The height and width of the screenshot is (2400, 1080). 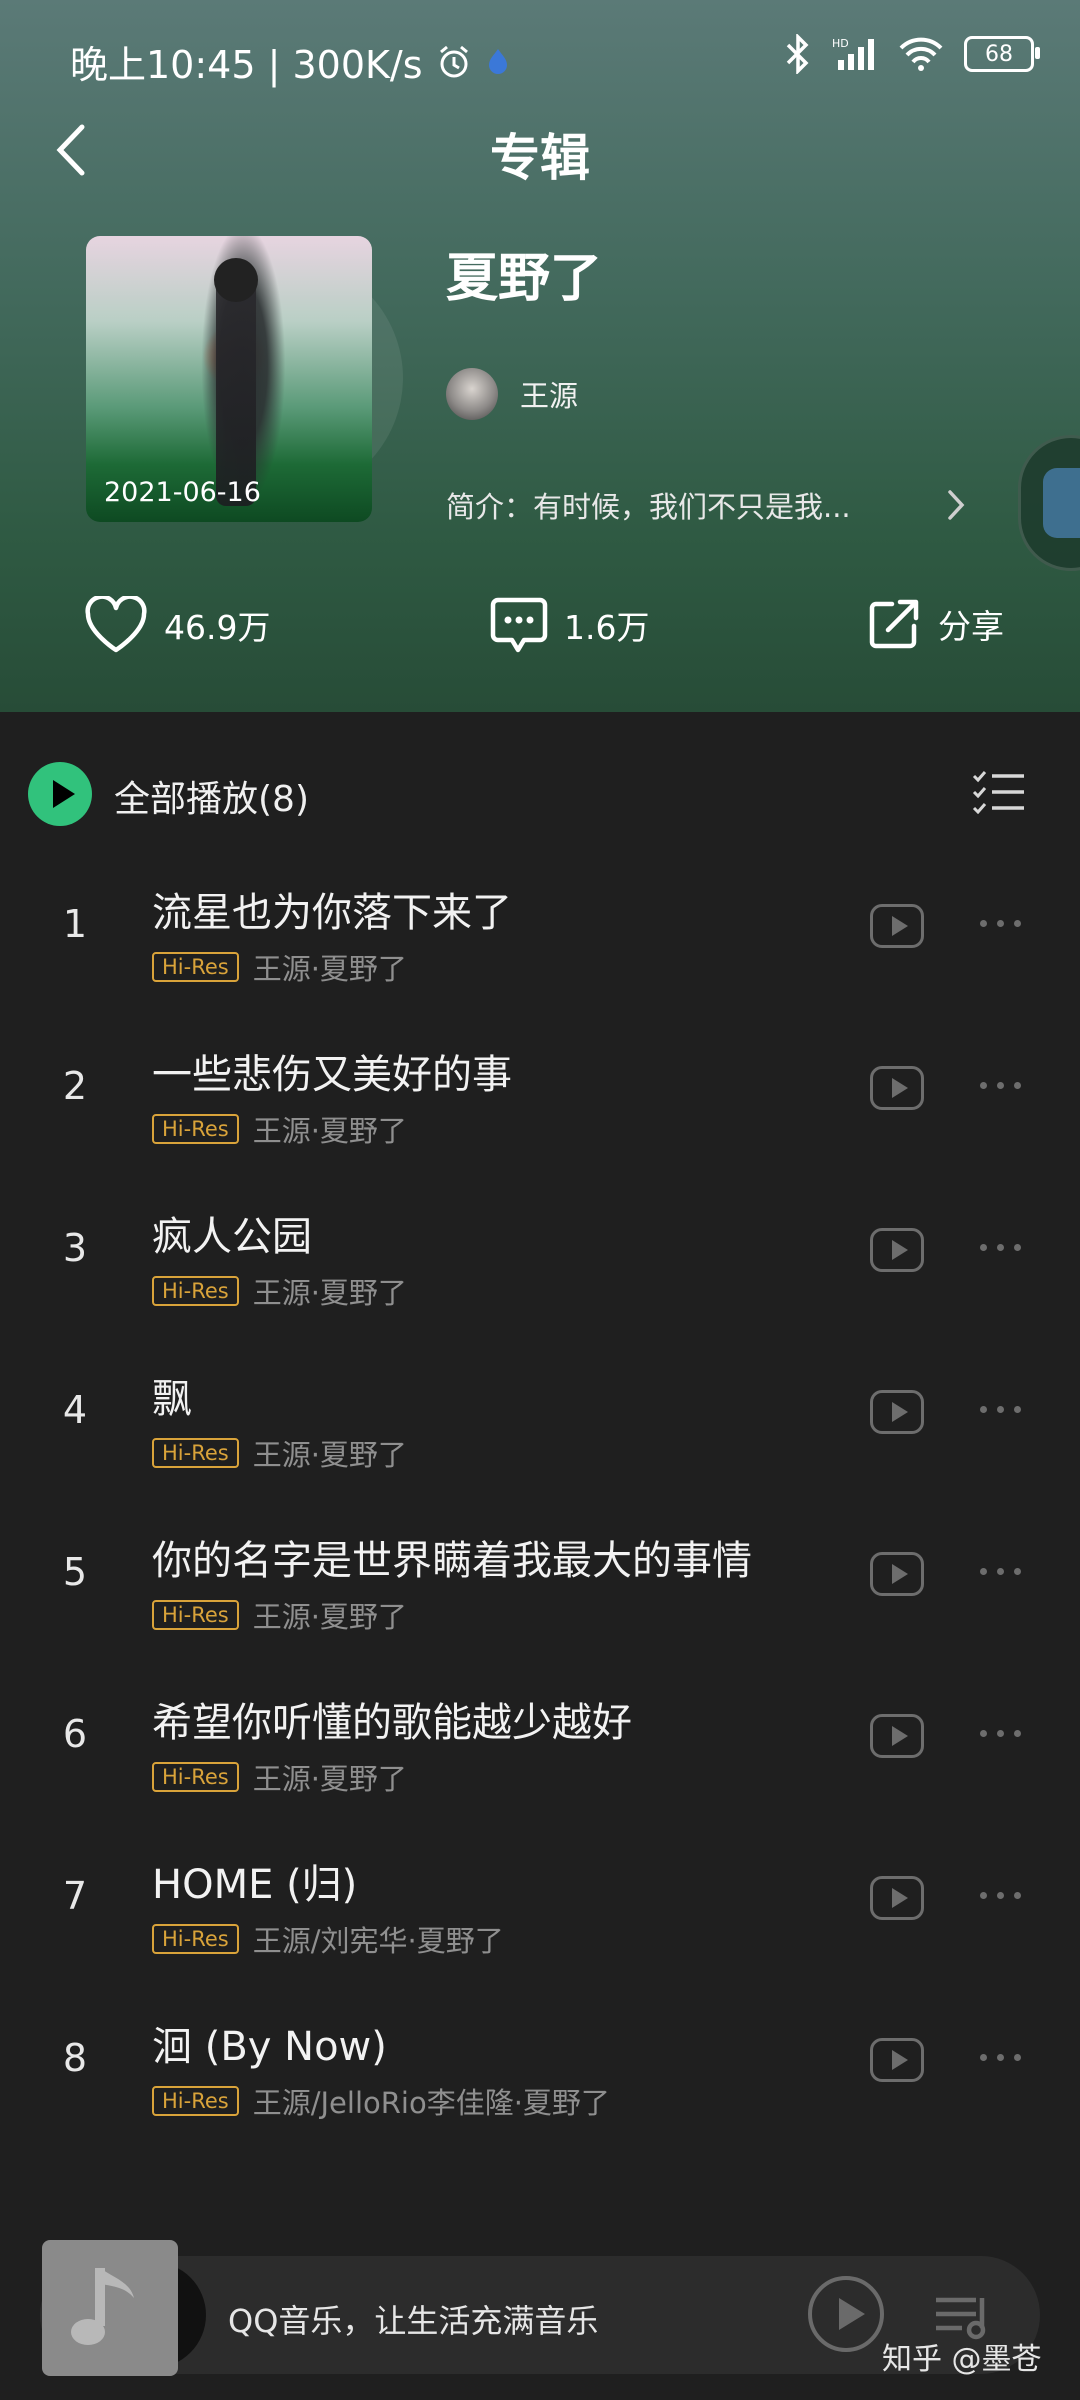 I want to click on like-count: 46.9万, so click(x=217, y=627).